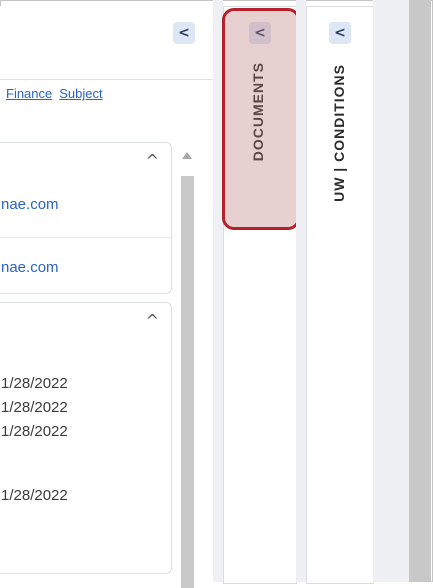 The image size is (433, 588). What do you see at coordinates (339, 133) in the screenshot?
I see `uw-conditions-tab: UW | CONDITIONS` at bounding box center [339, 133].